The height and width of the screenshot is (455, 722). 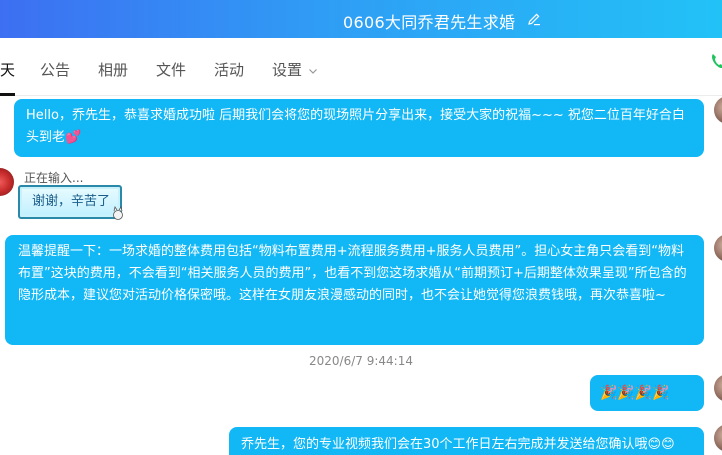 What do you see at coordinates (313, 71) in the screenshot?
I see `chevron-down-icon` at bounding box center [313, 71].